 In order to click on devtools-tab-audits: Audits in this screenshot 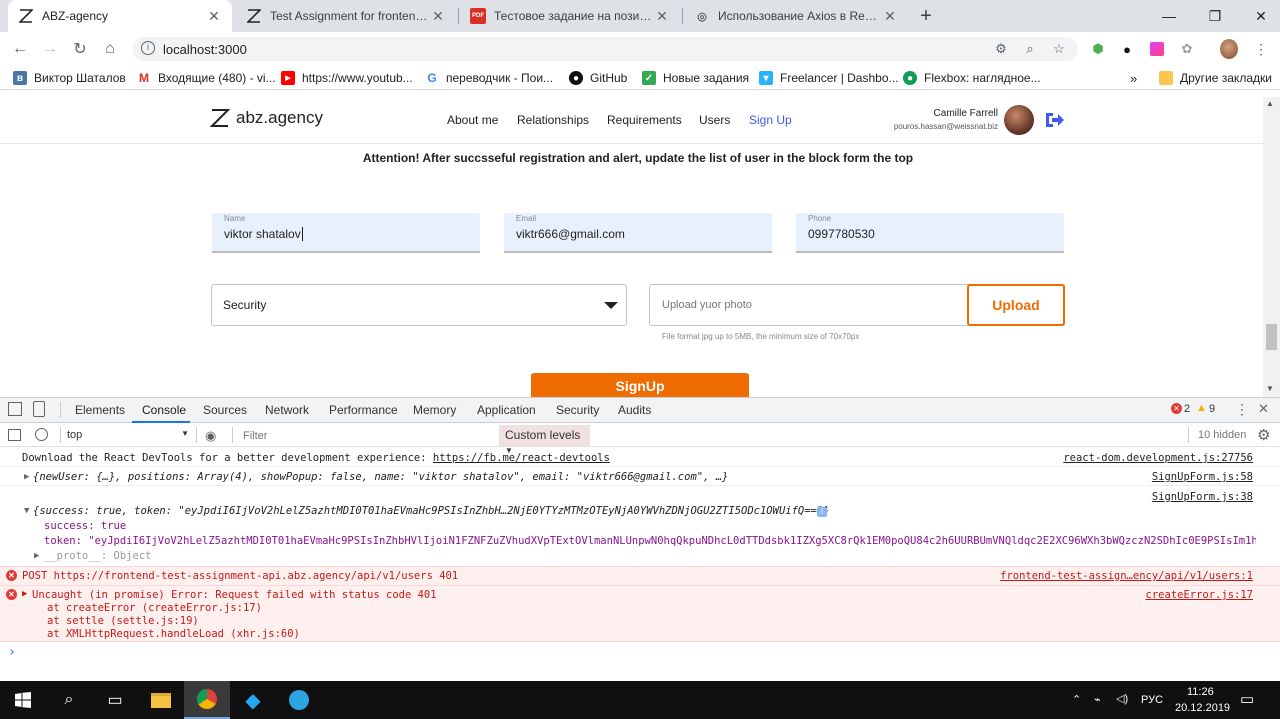, I will do `click(634, 410)`.